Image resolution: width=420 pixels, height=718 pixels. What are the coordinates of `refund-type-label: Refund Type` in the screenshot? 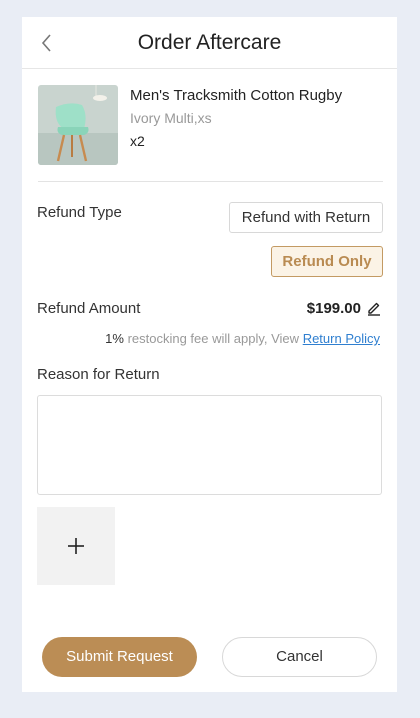 It's located at (79, 212).